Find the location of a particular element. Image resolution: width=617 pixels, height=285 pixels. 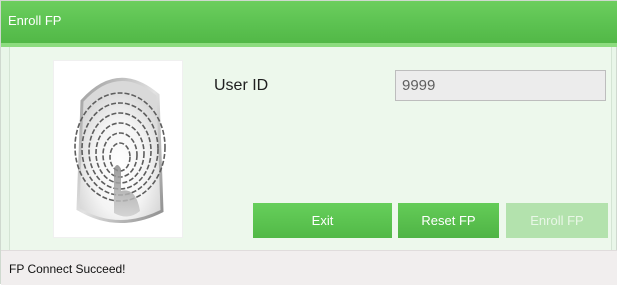

exit-button: Exit is located at coordinates (322, 220).